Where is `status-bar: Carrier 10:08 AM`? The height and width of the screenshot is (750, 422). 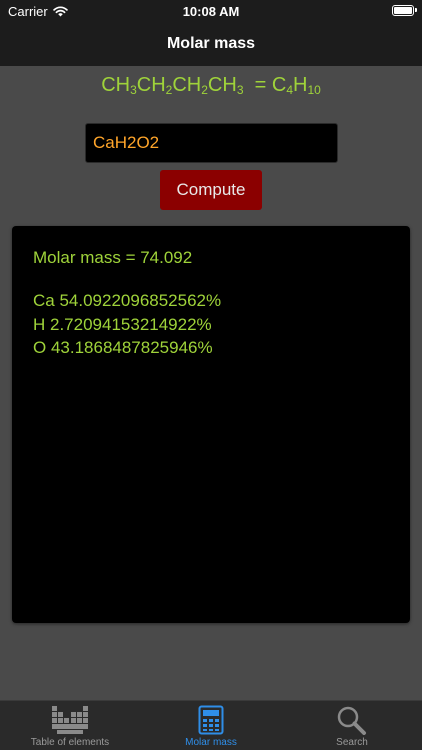
status-bar: Carrier 10:08 AM is located at coordinates (211, 12).